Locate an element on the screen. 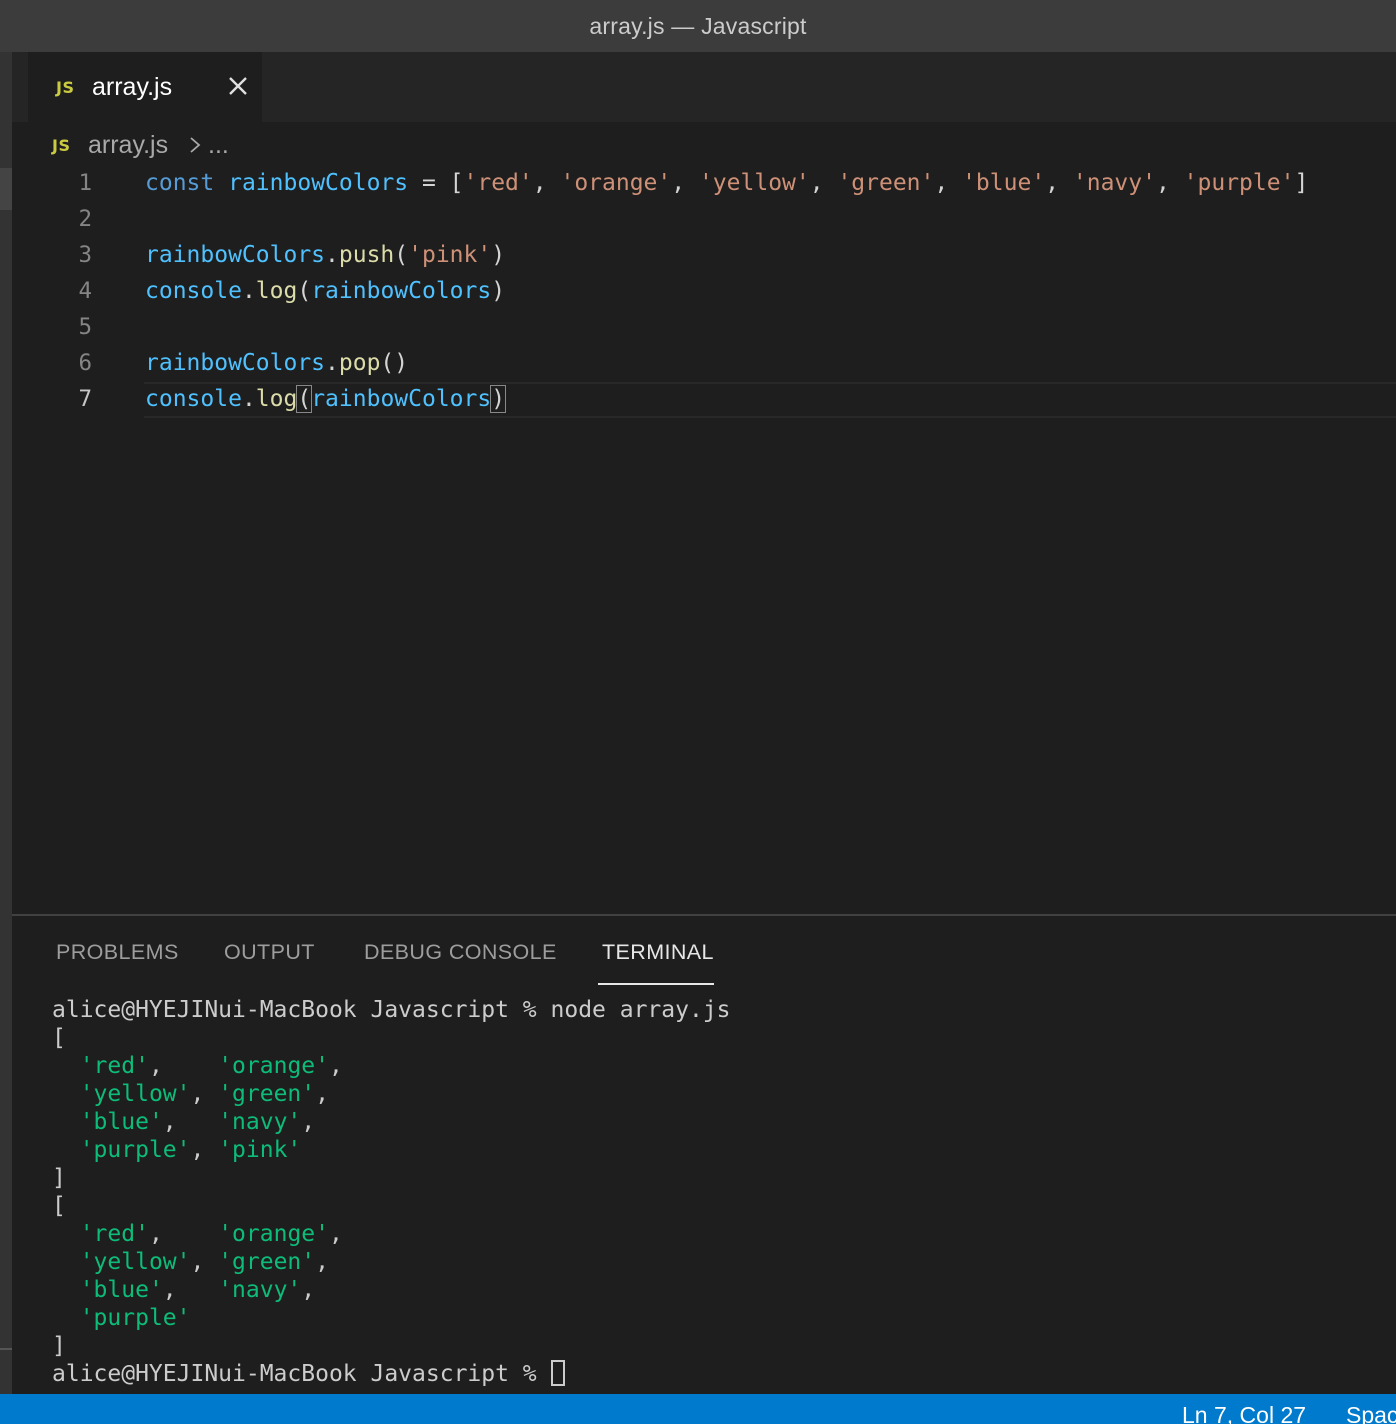  tab-problems: PROBLEMS is located at coordinates (117, 952).